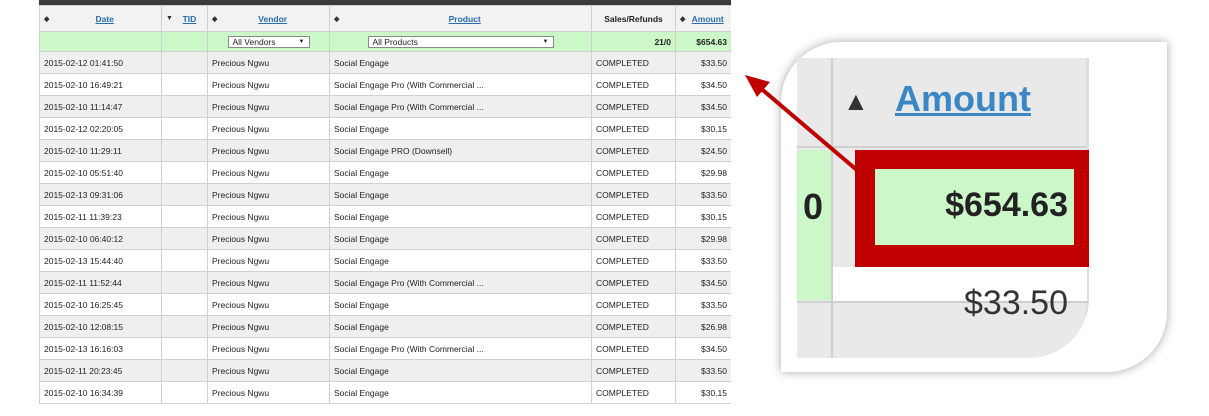 The height and width of the screenshot is (416, 1209). I want to click on cell-date: 2015-02-10 05:51:40, so click(100, 172).